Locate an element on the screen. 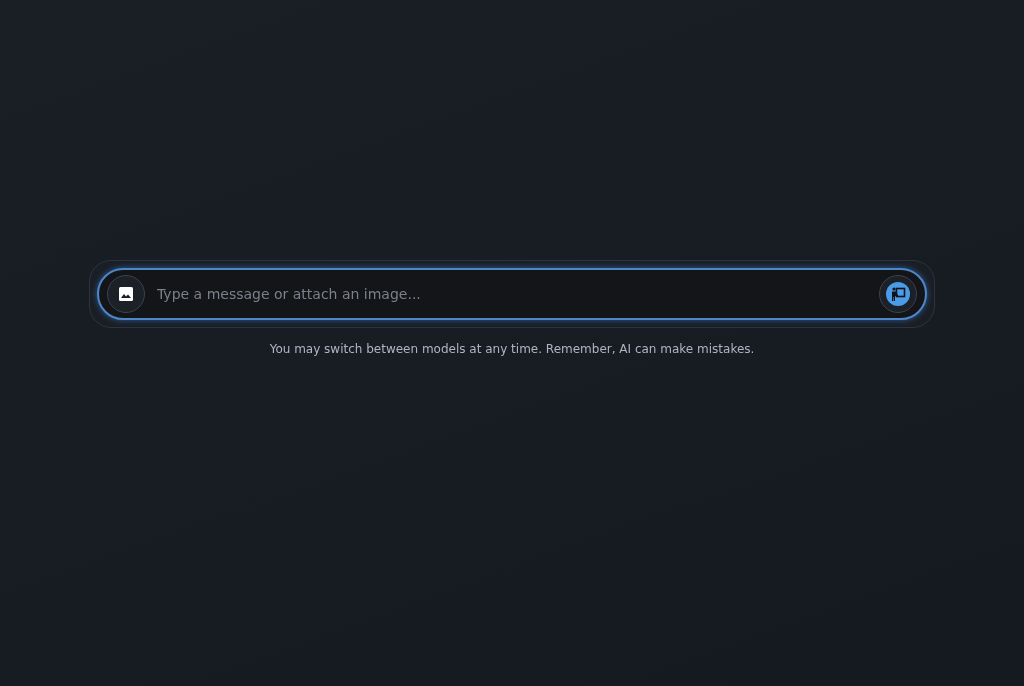 This screenshot has width=1024, height=686. disclaimer-text: You may switch between models at any time. Remember, AI can make mistakes. is located at coordinates (512, 349).